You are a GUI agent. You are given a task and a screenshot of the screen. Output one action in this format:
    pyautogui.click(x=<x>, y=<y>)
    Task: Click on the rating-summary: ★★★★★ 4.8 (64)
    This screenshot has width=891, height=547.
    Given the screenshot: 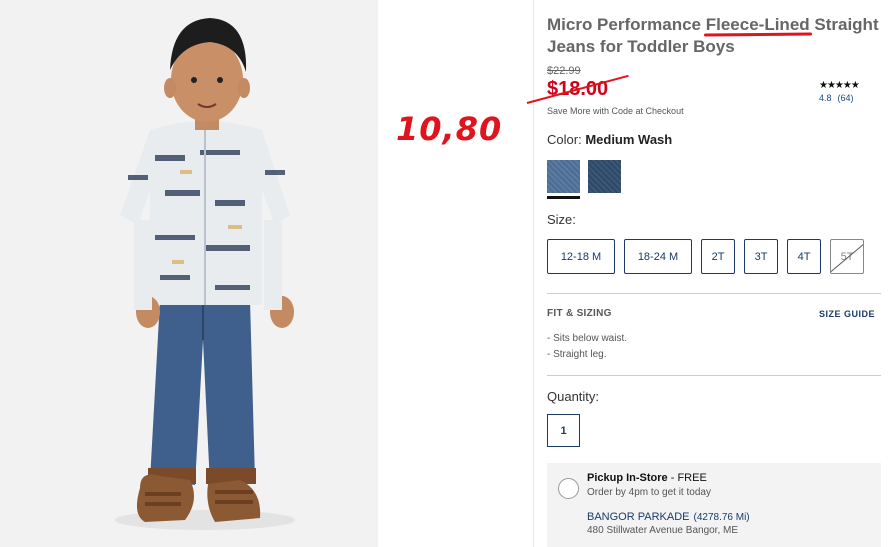 What is the action you would take?
    pyautogui.click(x=839, y=91)
    